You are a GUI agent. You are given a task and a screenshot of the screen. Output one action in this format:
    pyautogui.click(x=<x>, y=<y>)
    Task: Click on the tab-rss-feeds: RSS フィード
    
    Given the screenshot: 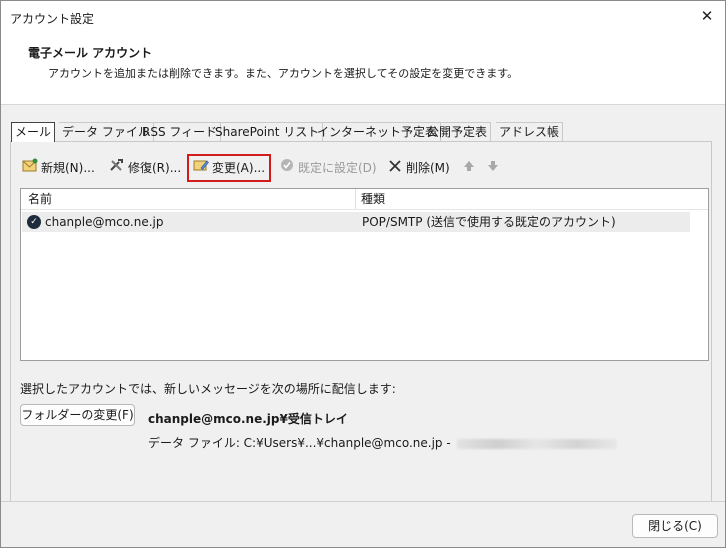 What is the action you would take?
    pyautogui.click(x=180, y=132)
    